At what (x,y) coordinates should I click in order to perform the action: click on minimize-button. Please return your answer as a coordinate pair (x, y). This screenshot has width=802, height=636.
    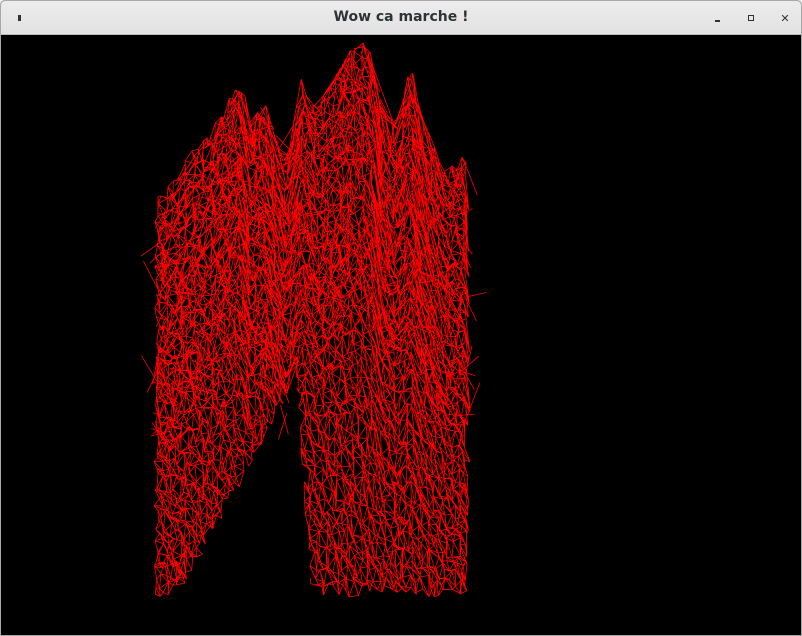
    Looking at the image, I should click on (717, 18).